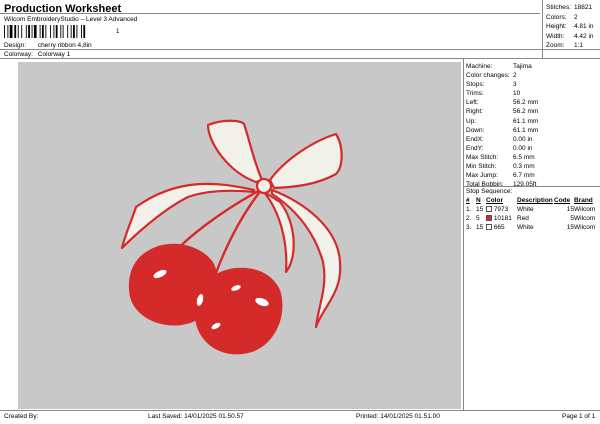 The width and height of the screenshot is (600, 424). What do you see at coordinates (45, 31) in the screenshot?
I see `barcode-image` at bounding box center [45, 31].